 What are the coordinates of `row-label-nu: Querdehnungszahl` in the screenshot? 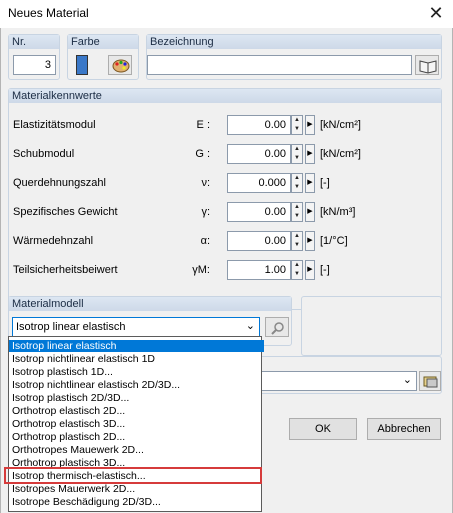 It's located at (59, 183).